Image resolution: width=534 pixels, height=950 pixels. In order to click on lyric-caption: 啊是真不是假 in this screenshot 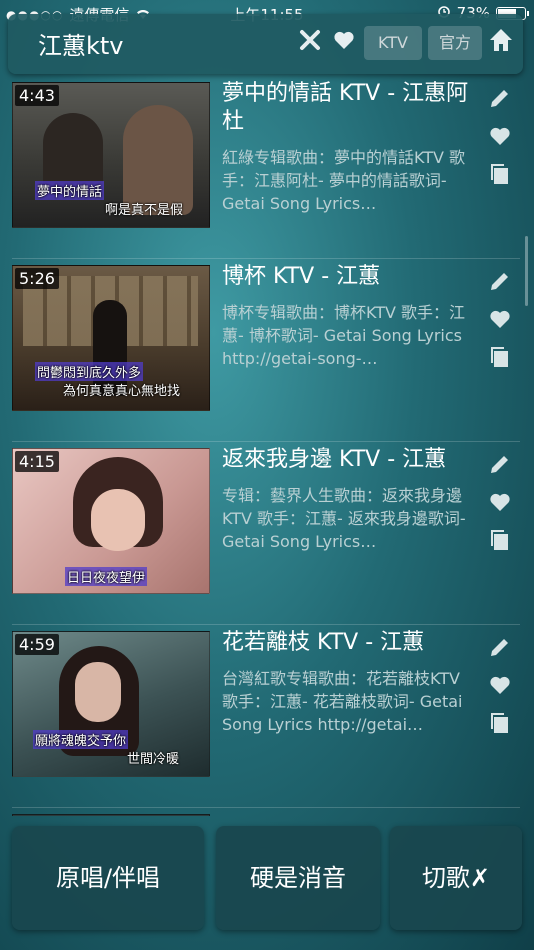, I will do `click(144, 210)`.